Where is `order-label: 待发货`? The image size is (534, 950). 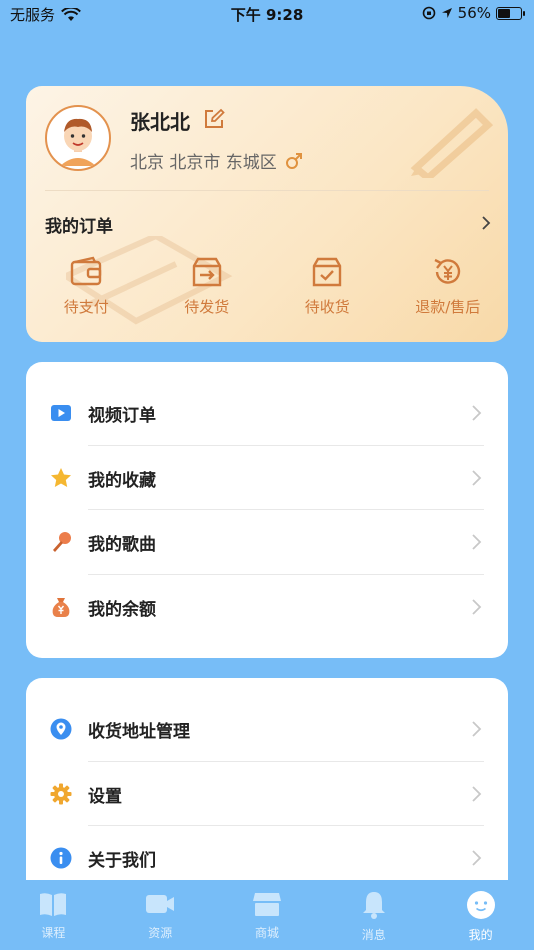
order-label: 待发货 is located at coordinates (207, 307).